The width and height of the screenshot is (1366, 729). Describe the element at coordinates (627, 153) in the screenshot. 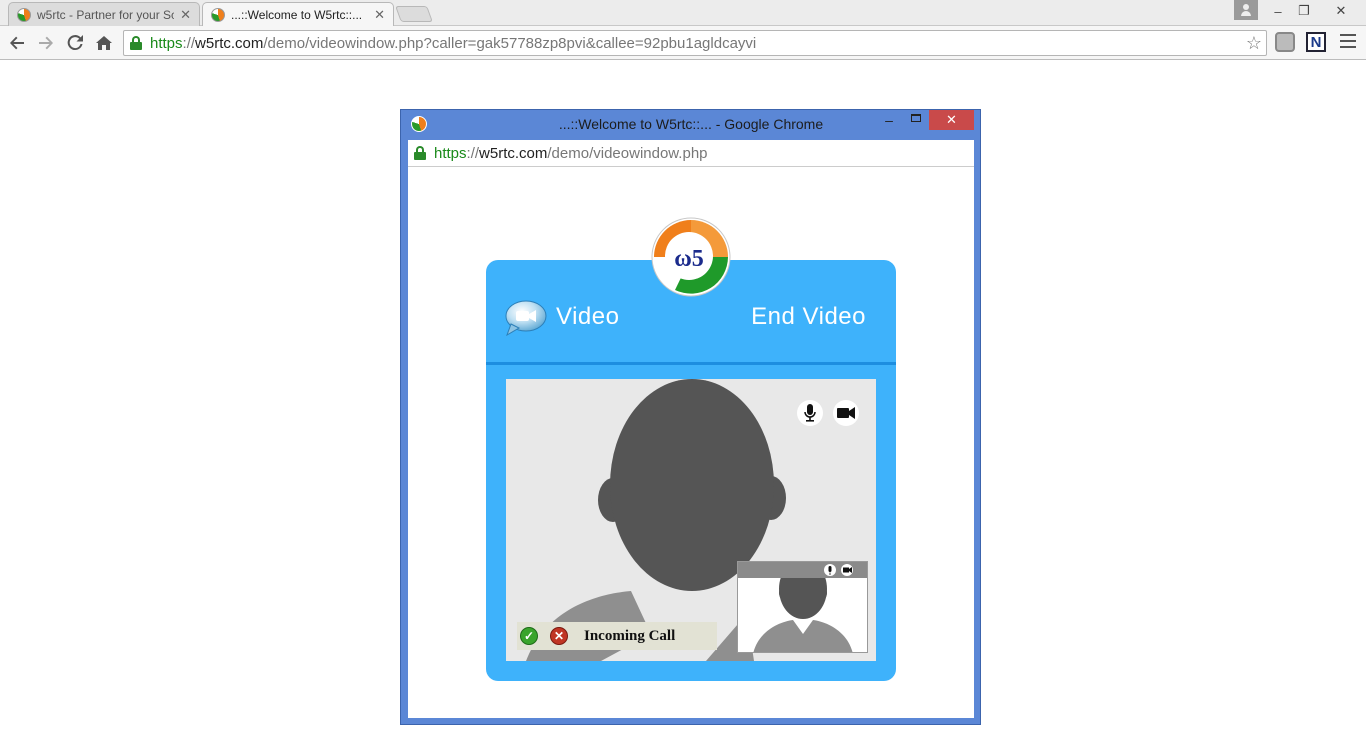

I see `url-path: /demo/videowindow.php` at that location.